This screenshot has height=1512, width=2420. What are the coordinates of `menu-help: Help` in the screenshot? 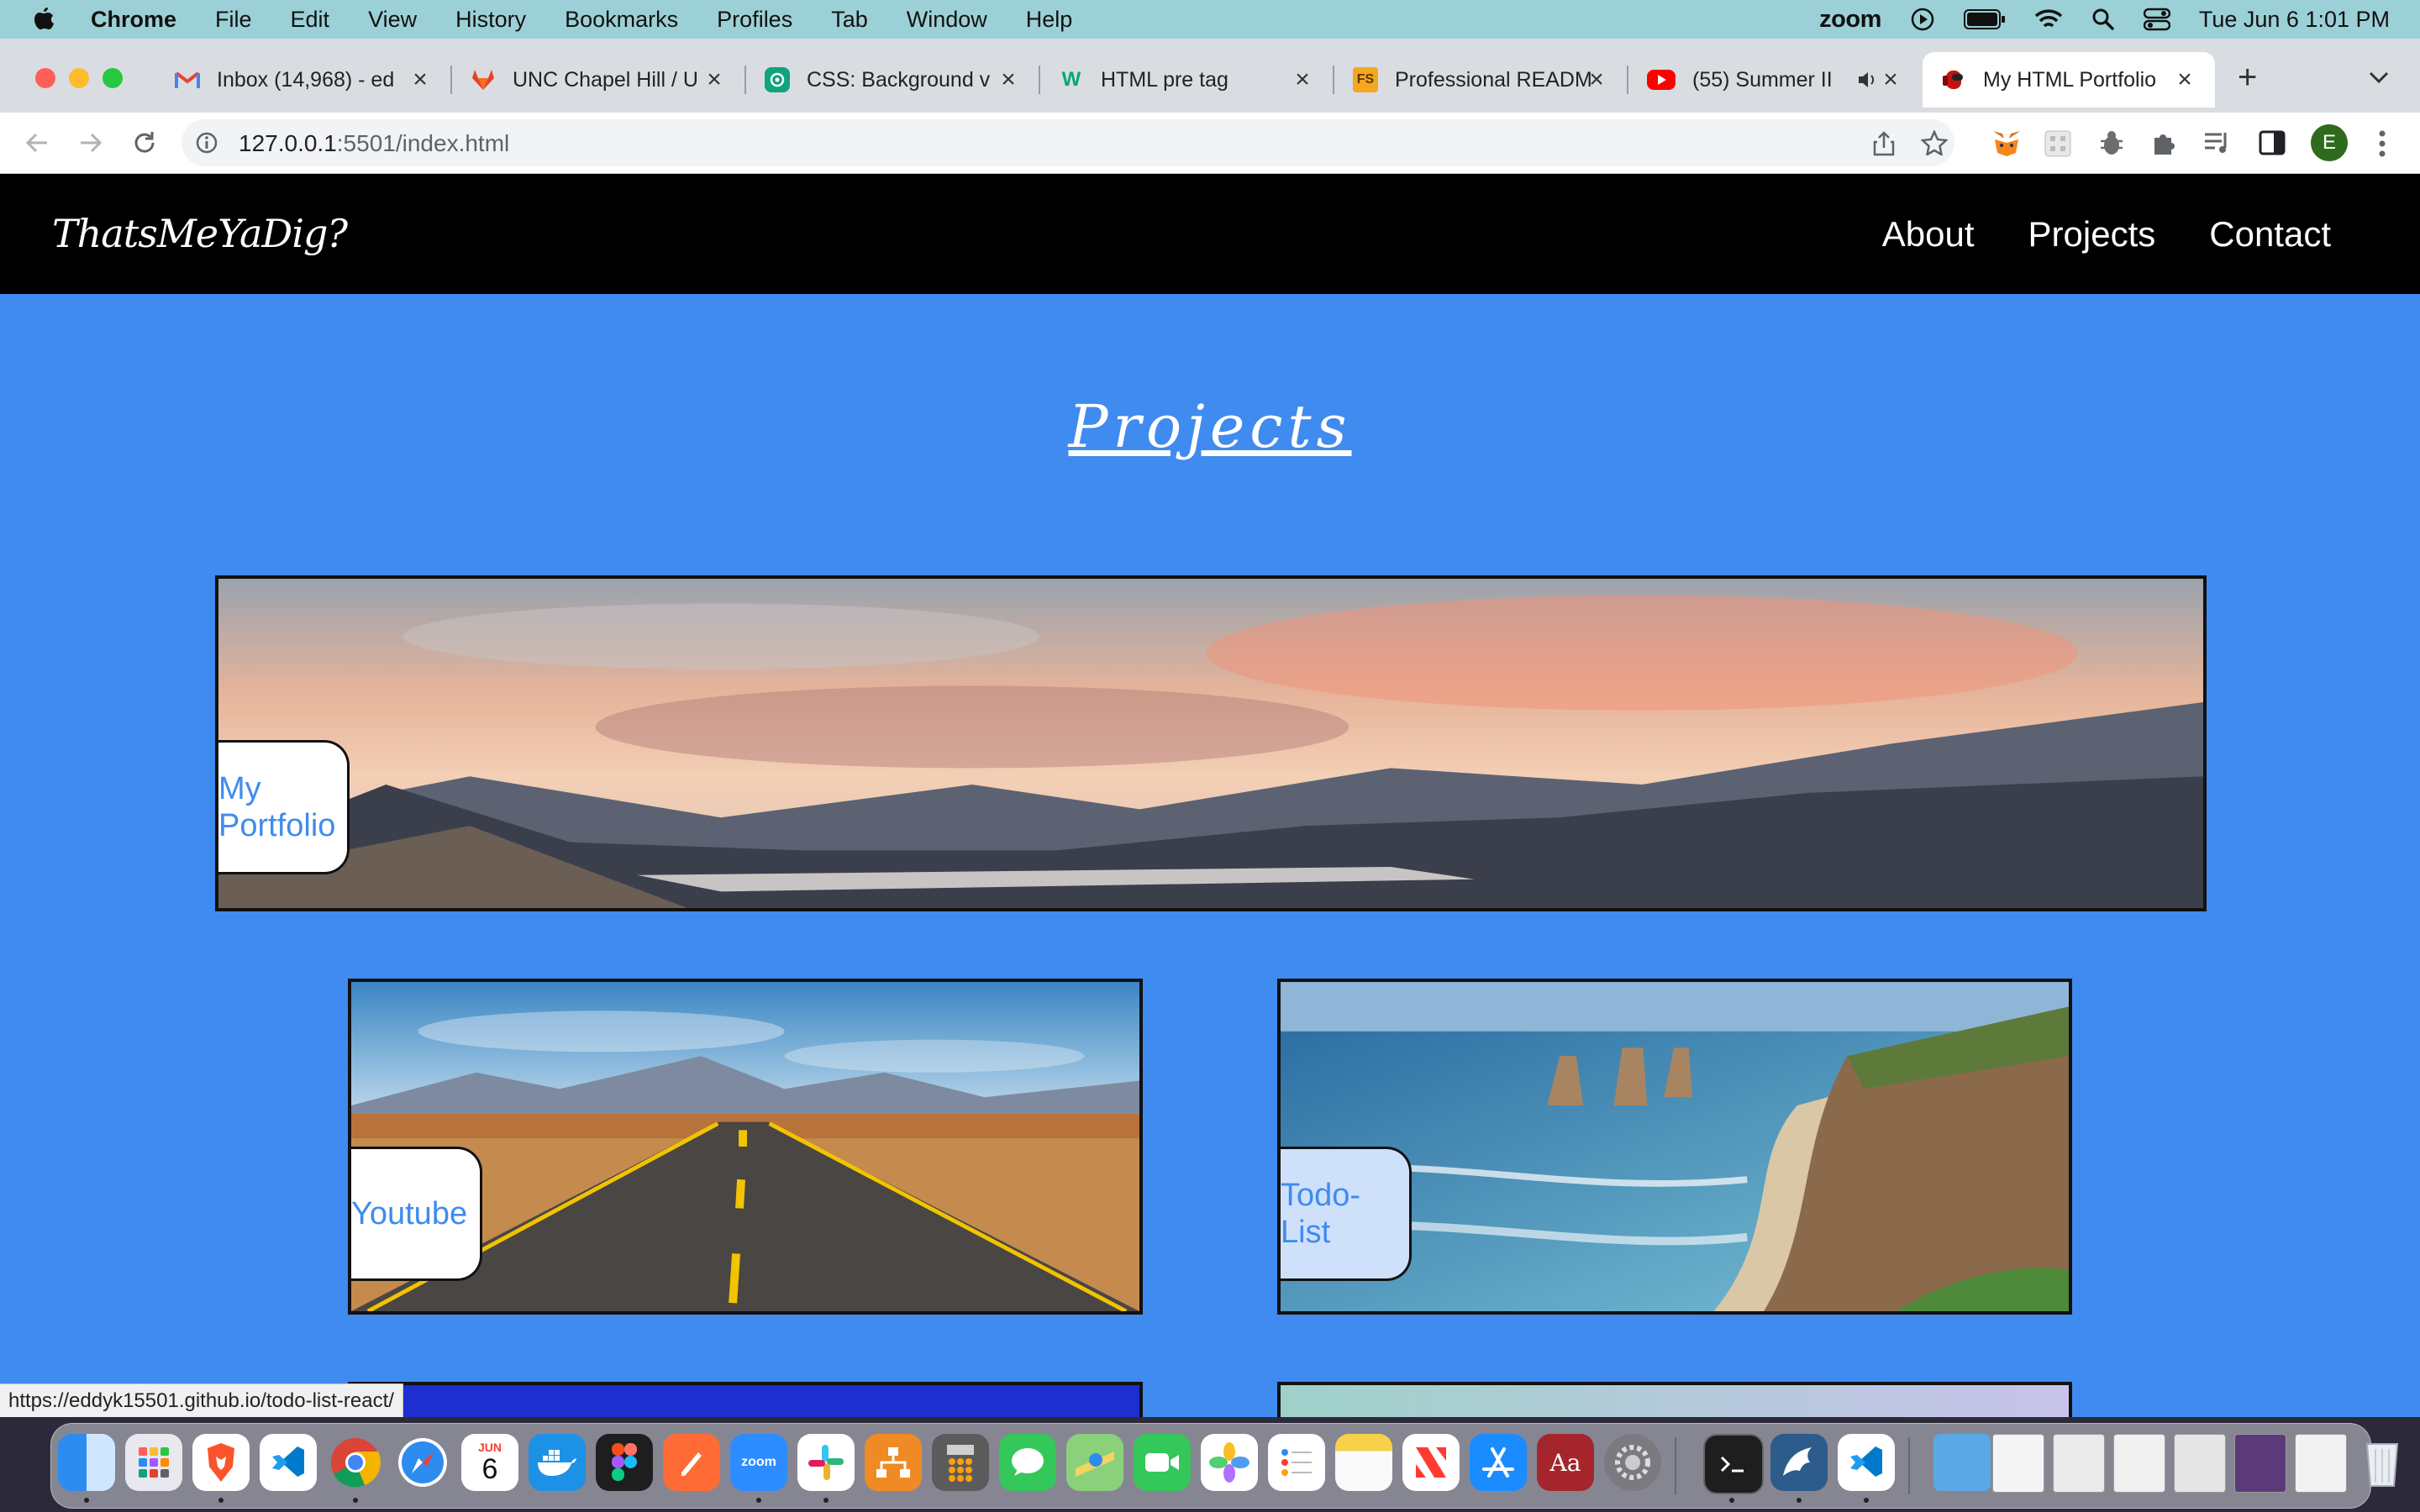 It's located at (1049, 20).